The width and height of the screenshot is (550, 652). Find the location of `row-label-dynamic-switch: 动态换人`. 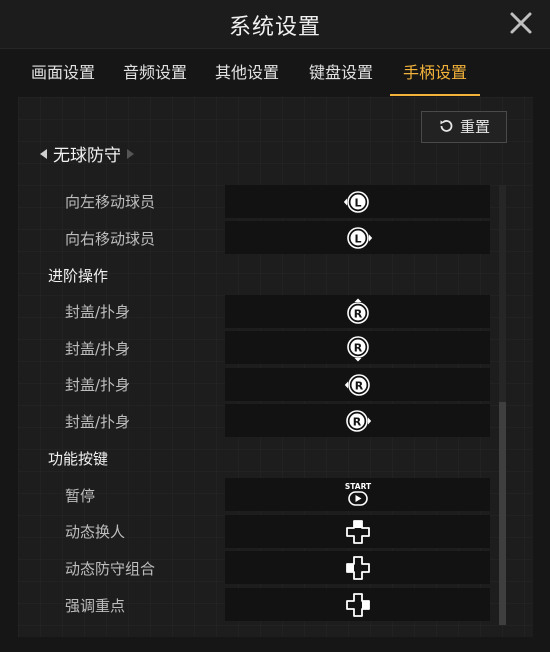

row-label-dynamic-switch: 动态换人 is located at coordinates (95, 532).